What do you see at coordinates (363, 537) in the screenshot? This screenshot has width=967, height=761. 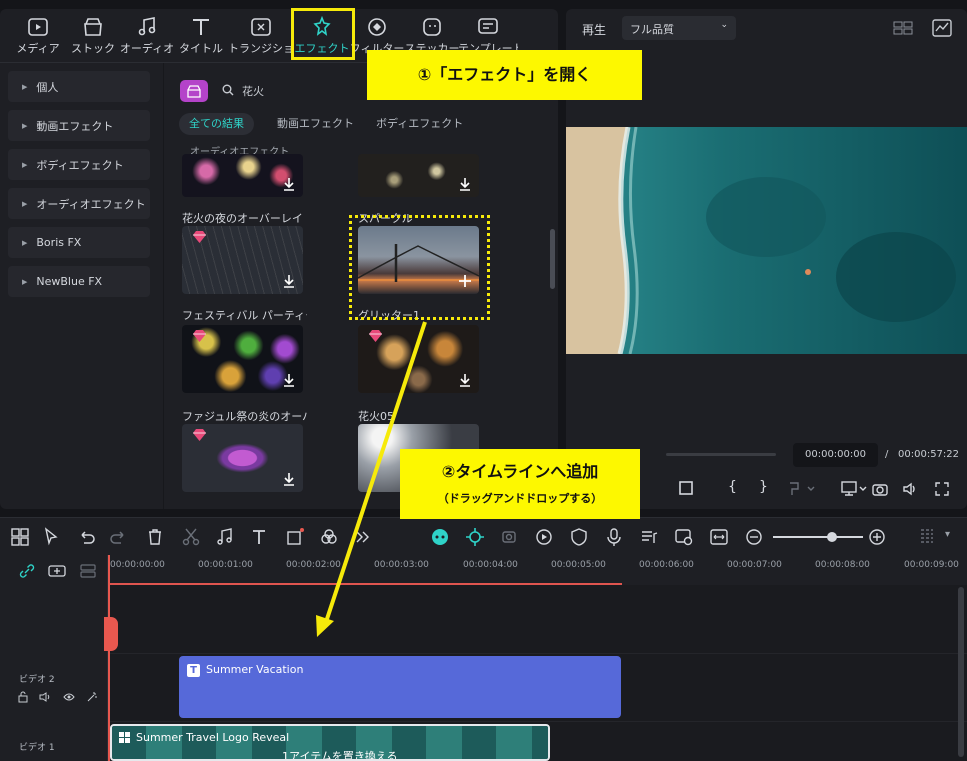 I see `more-tools-icon` at bounding box center [363, 537].